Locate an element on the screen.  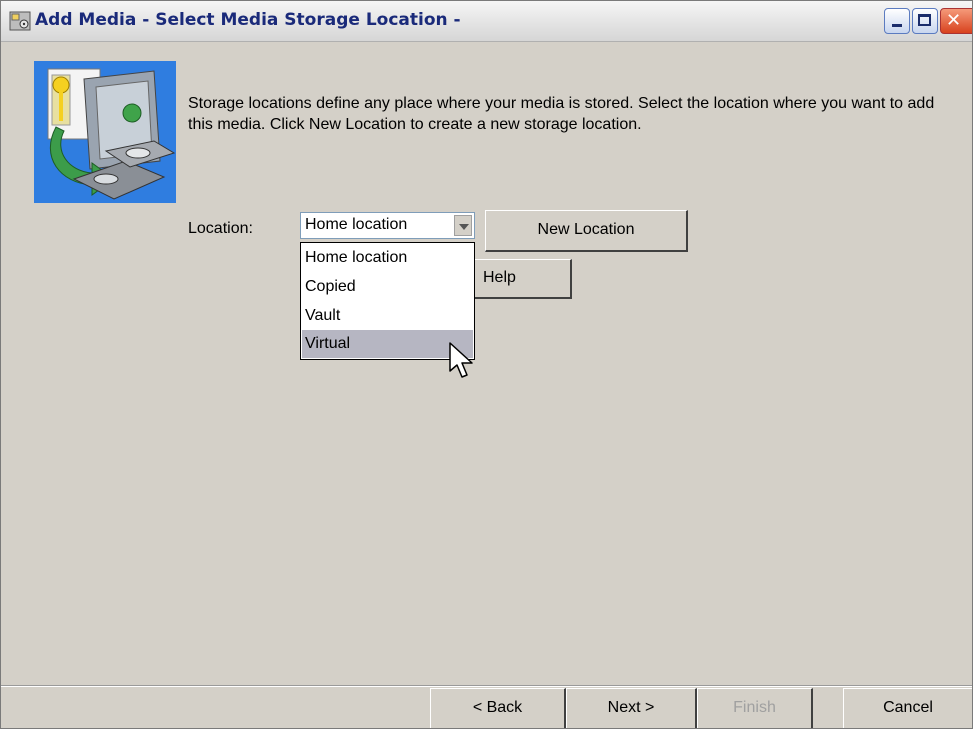
close-button: ✕ is located at coordinates (956, 21).